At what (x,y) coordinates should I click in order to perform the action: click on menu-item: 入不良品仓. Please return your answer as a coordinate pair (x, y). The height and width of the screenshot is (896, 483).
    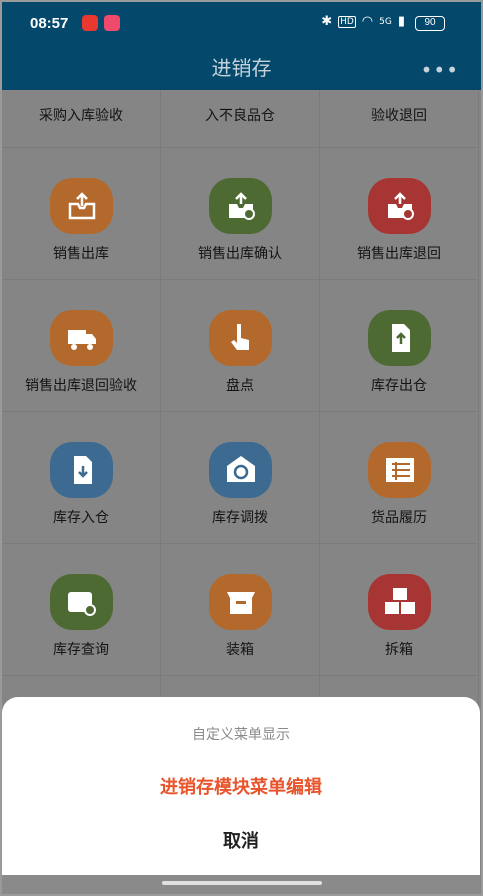
    Looking at the image, I should click on (240, 119).